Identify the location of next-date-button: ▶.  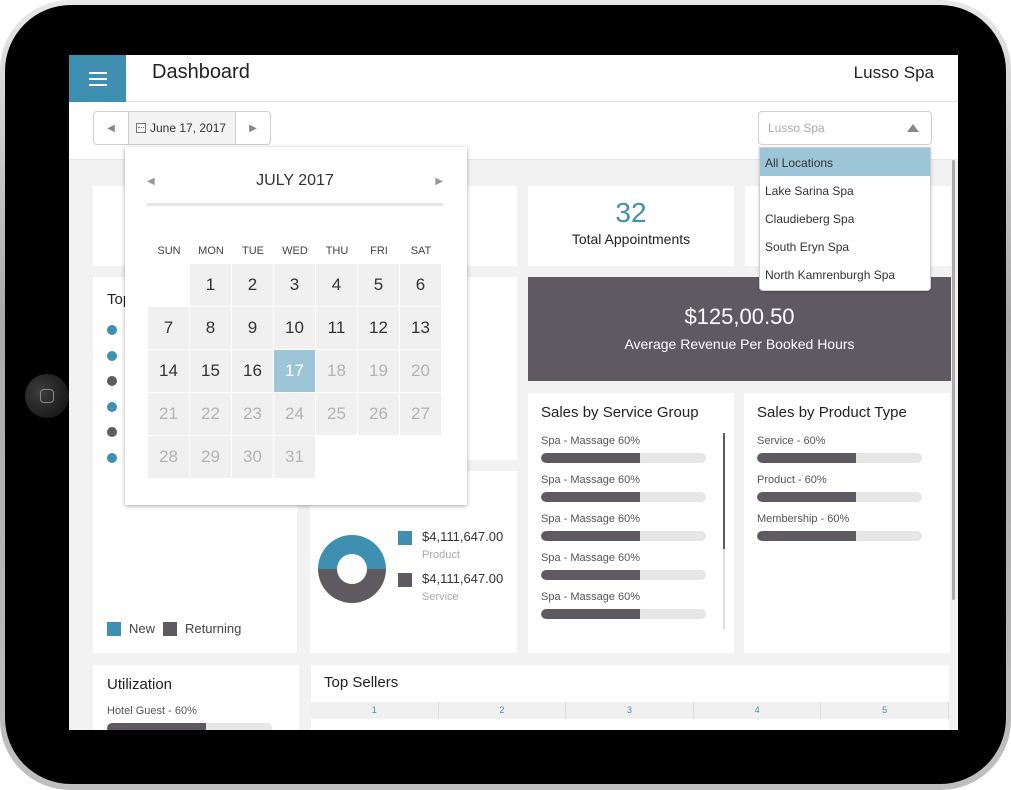
(253, 128).